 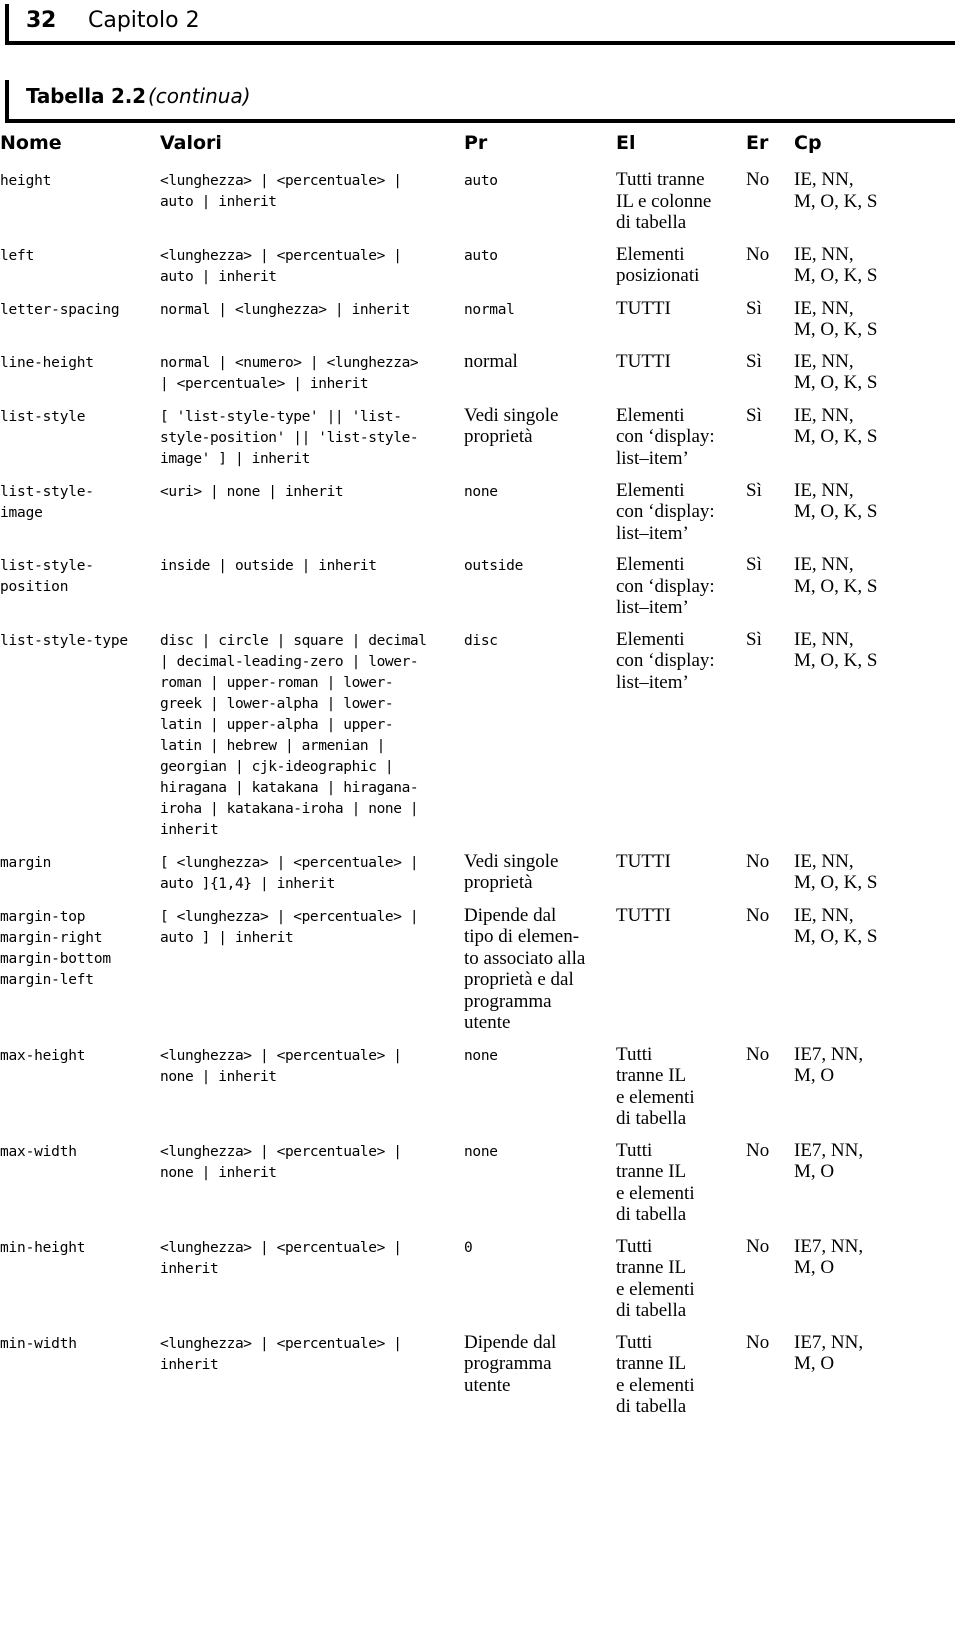 What do you see at coordinates (658, 265) in the screenshot?
I see `cell-applies-to: Elementi posizionati` at bounding box center [658, 265].